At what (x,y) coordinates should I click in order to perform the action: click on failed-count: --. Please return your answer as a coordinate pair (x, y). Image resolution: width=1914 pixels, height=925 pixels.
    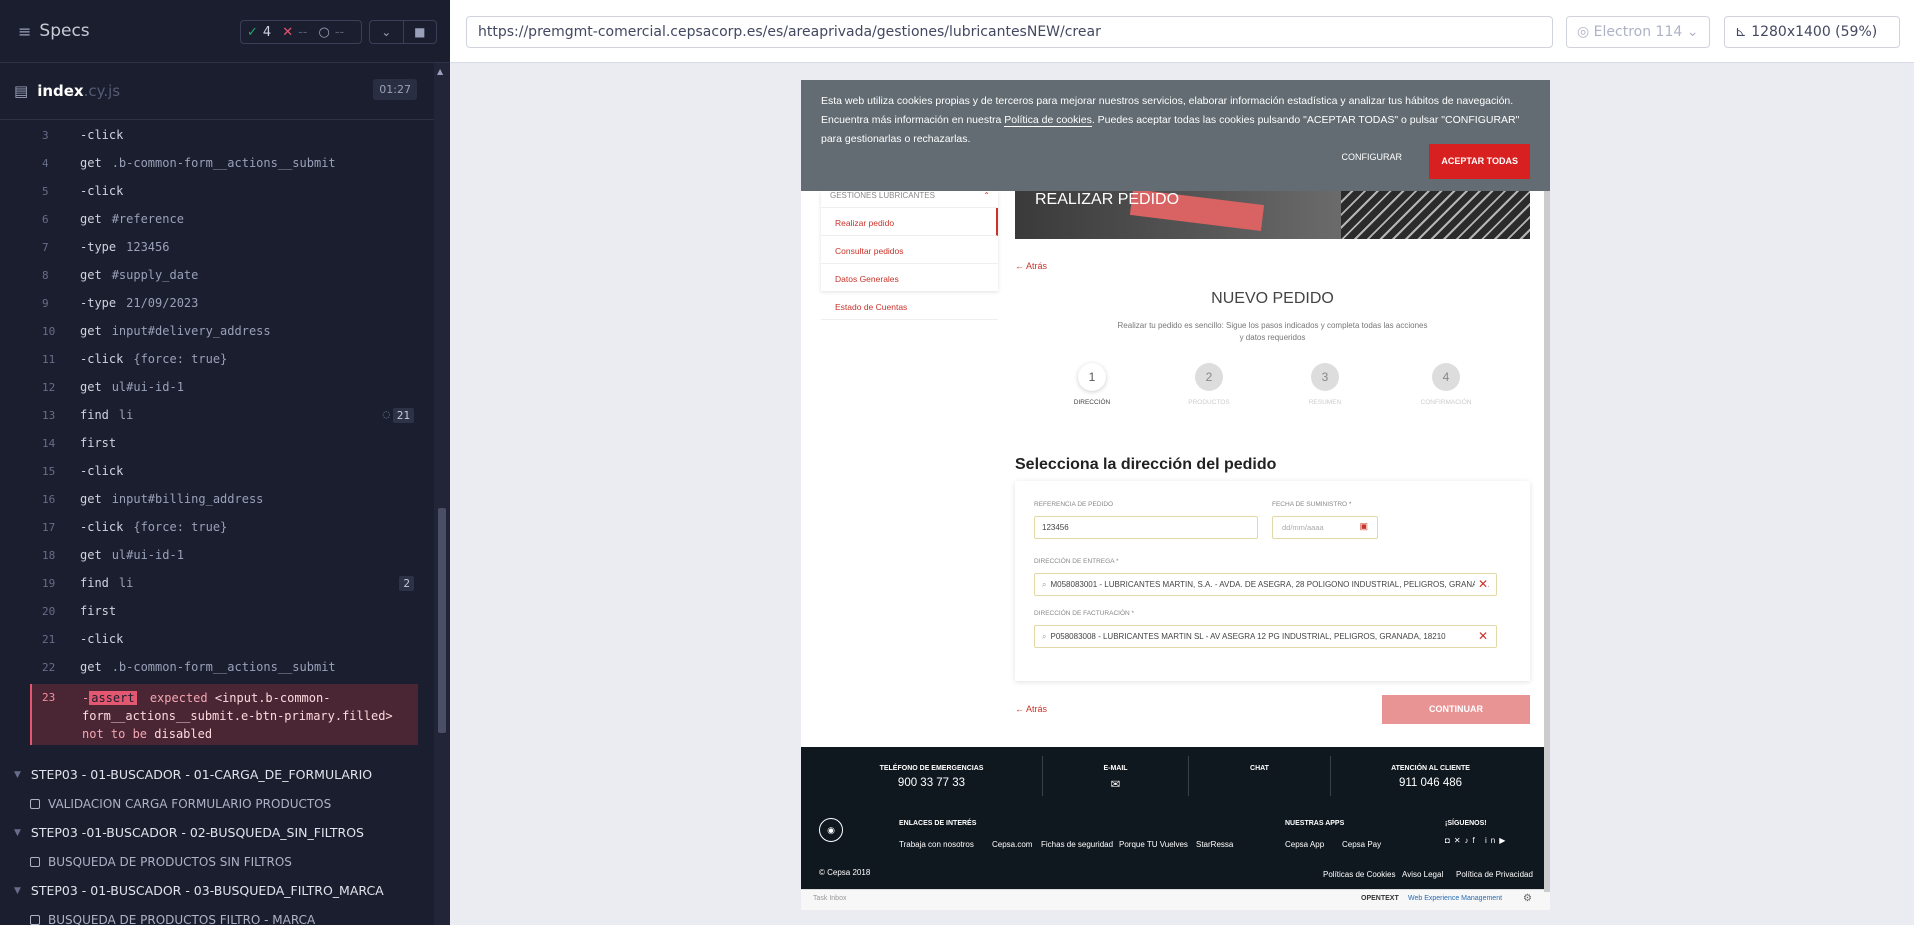
    Looking at the image, I should click on (303, 32).